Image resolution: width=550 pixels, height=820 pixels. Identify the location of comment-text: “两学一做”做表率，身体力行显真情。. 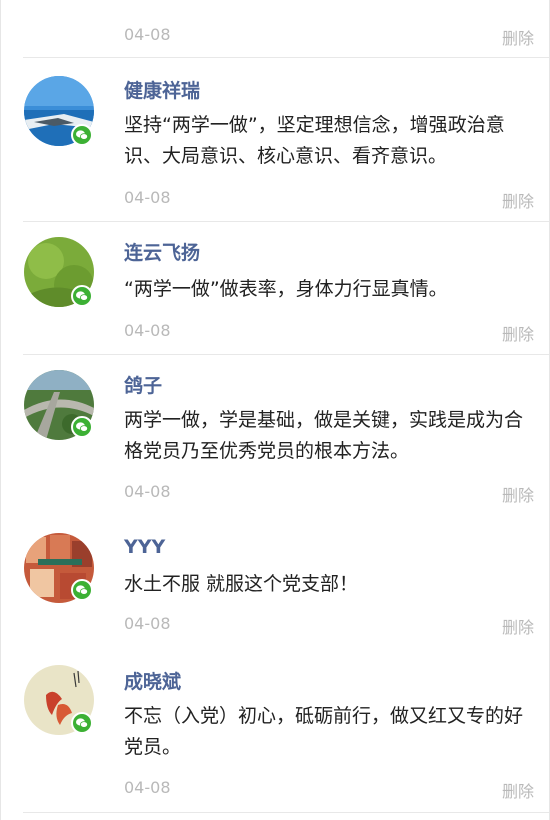
(286, 289).